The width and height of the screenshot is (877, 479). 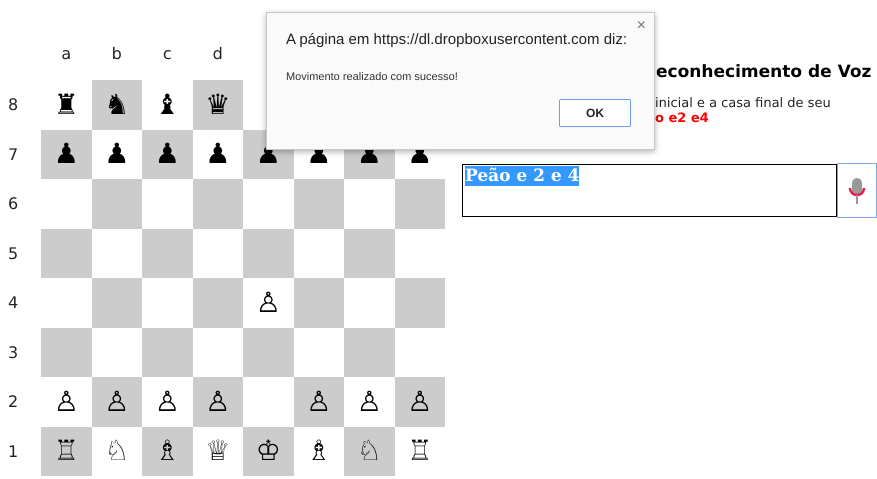 I want to click on board-square: ♖, so click(x=66, y=451).